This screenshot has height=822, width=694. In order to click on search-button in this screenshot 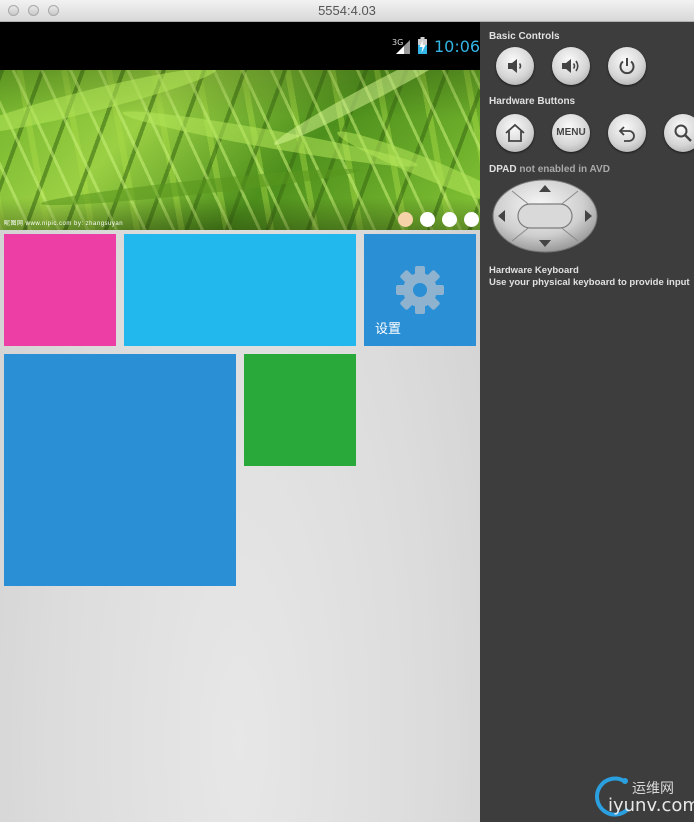, I will do `click(679, 133)`.